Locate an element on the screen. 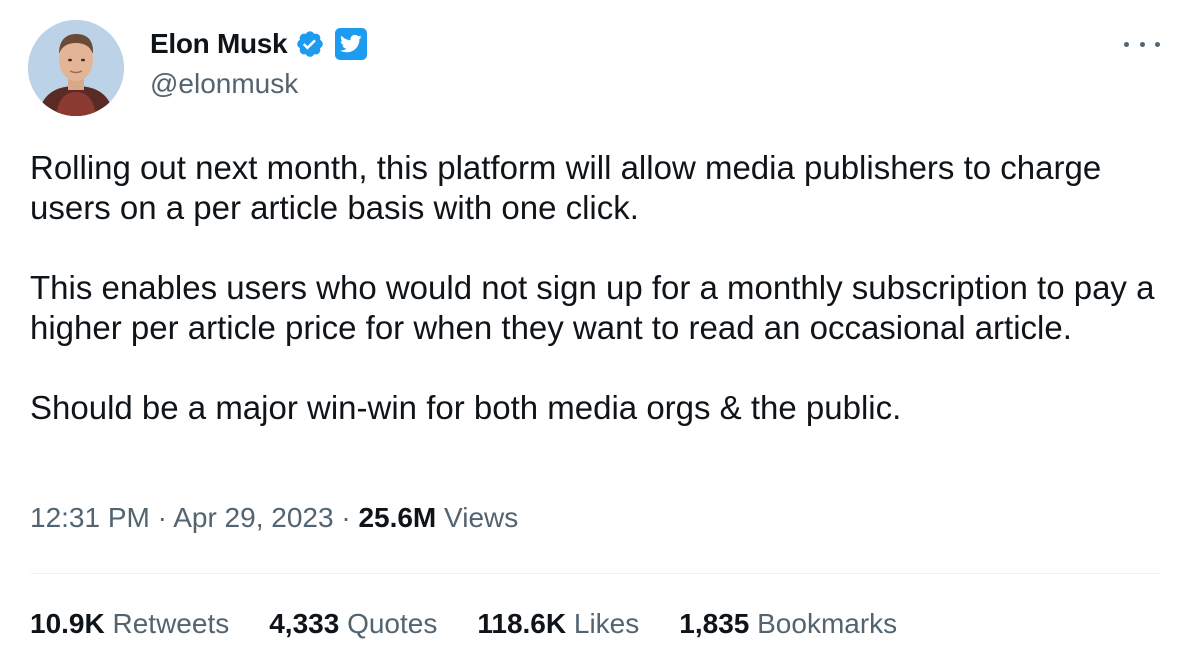 The width and height of the screenshot is (1188, 666). bookmarks-stat: 1,835 Bookmarks is located at coordinates (788, 624).